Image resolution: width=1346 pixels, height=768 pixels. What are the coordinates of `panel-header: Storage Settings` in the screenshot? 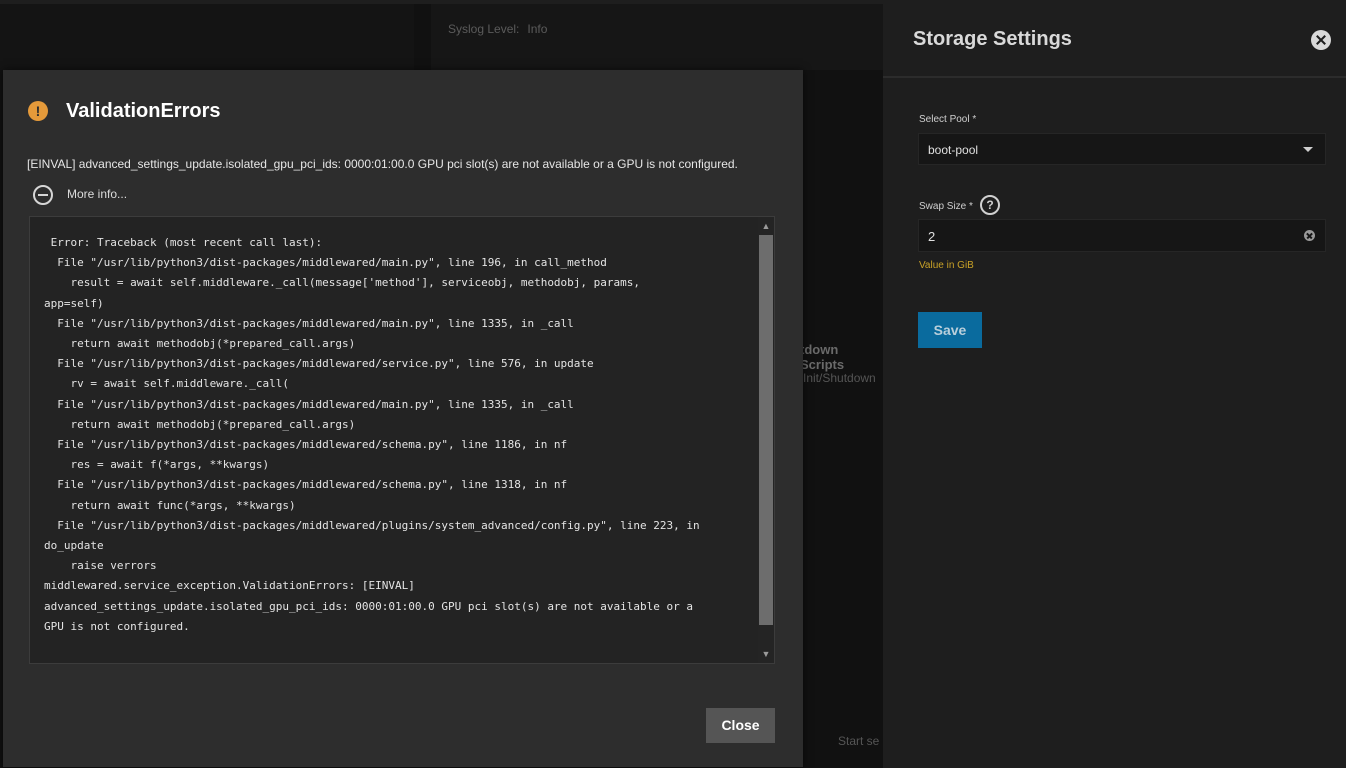 It's located at (1114, 39).